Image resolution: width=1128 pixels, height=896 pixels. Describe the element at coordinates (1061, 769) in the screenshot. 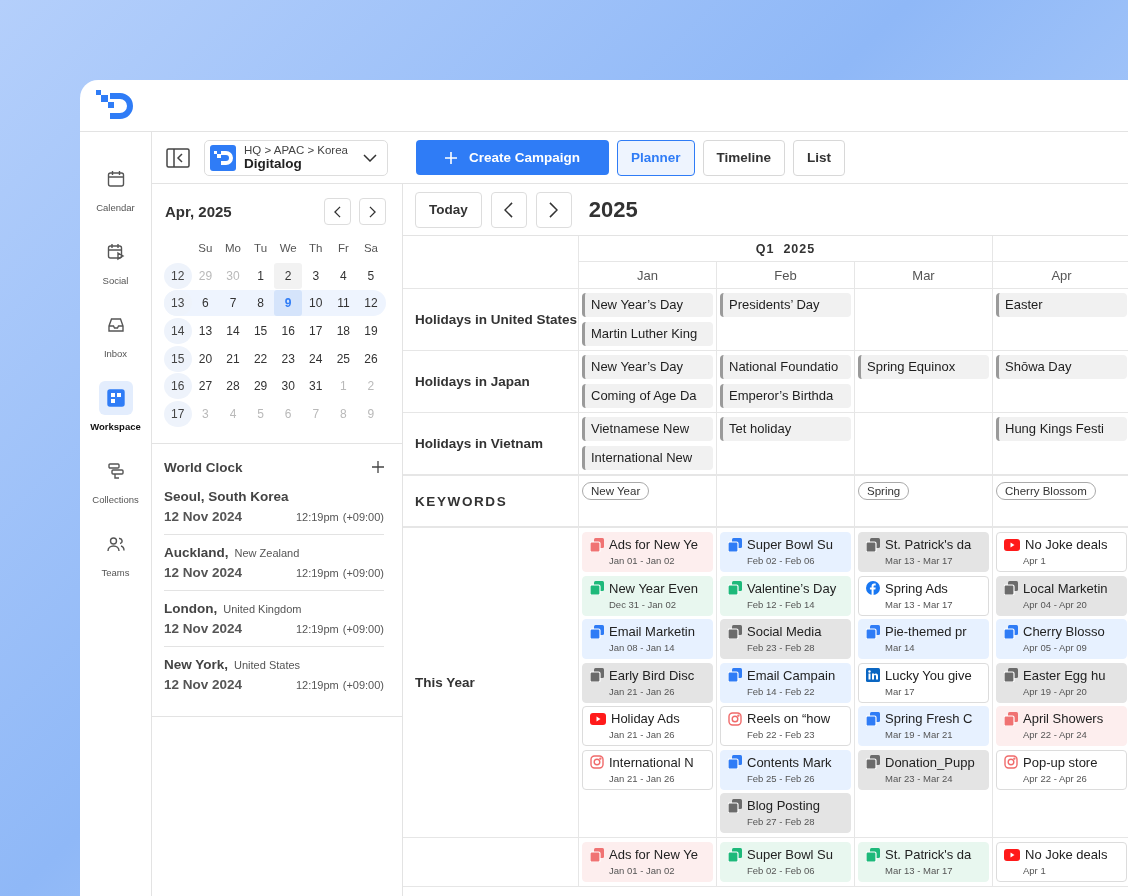

I see `campaign-card: Pop-up store Apr 22 - Apr 26` at that location.